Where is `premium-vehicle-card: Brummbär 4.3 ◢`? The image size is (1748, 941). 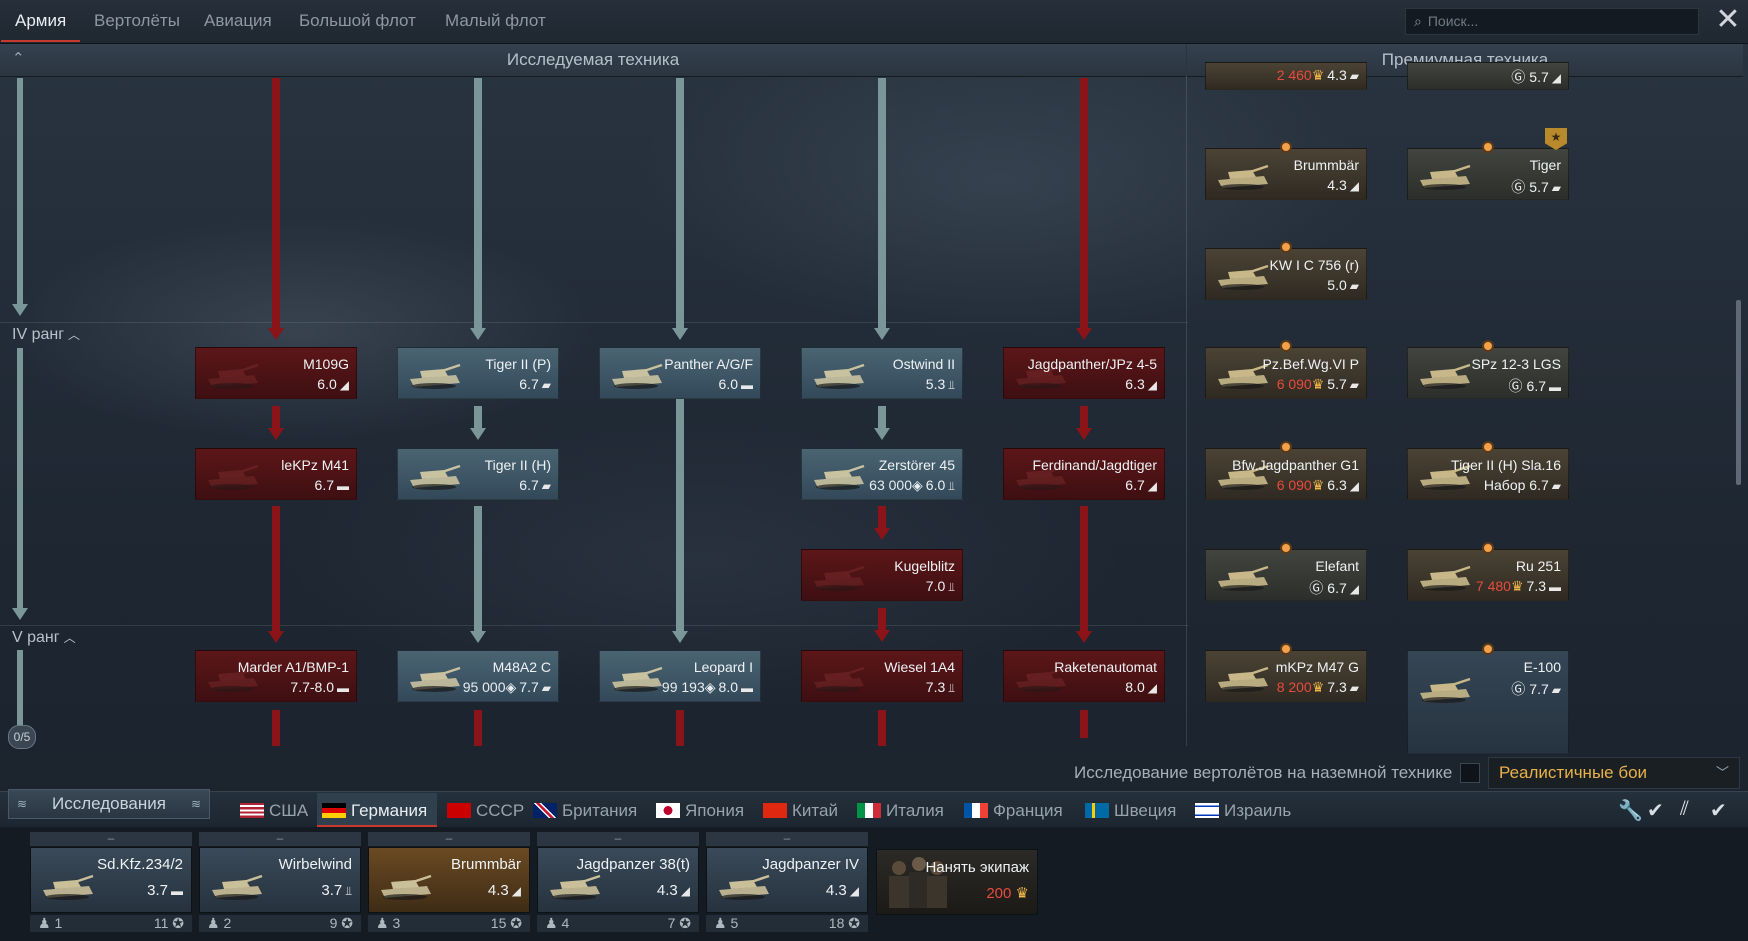
premium-vehicle-card: Brummbär 4.3 ◢ is located at coordinates (1286, 174).